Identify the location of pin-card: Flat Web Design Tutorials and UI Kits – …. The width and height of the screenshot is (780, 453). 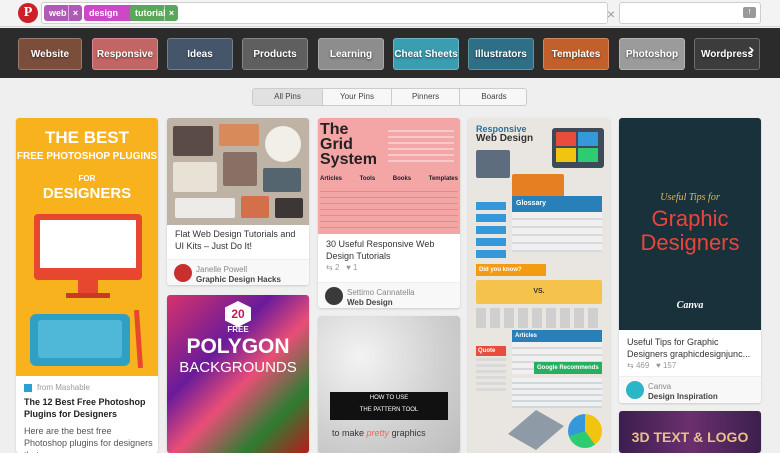
(238, 201).